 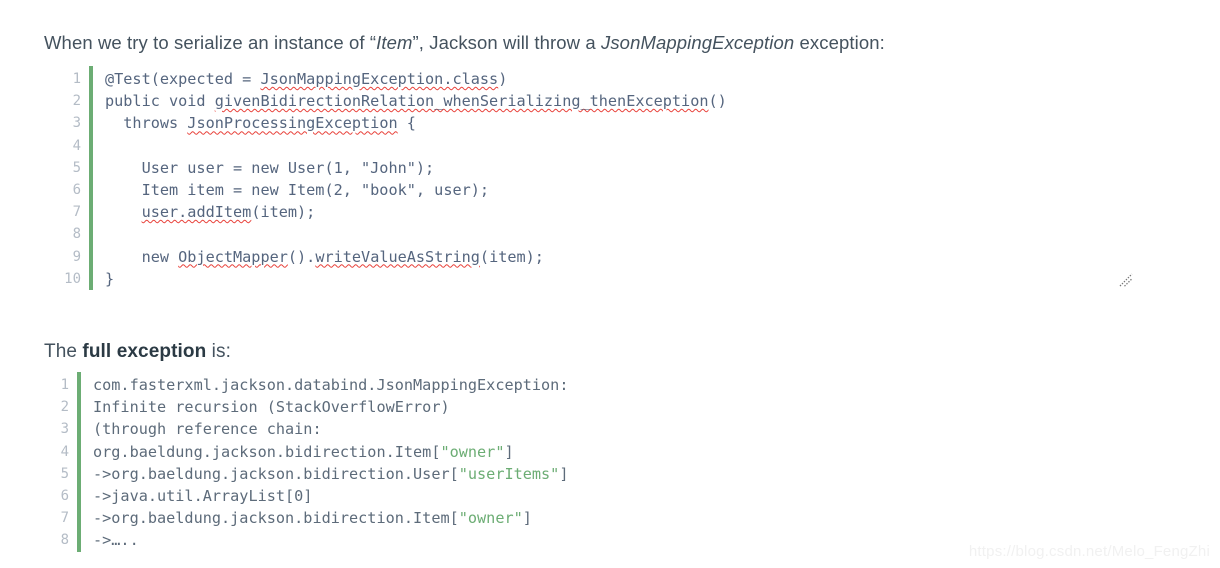 What do you see at coordinates (260, 123) in the screenshot?
I see `code-line: throws JsonProcessingException {` at bounding box center [260, 123].